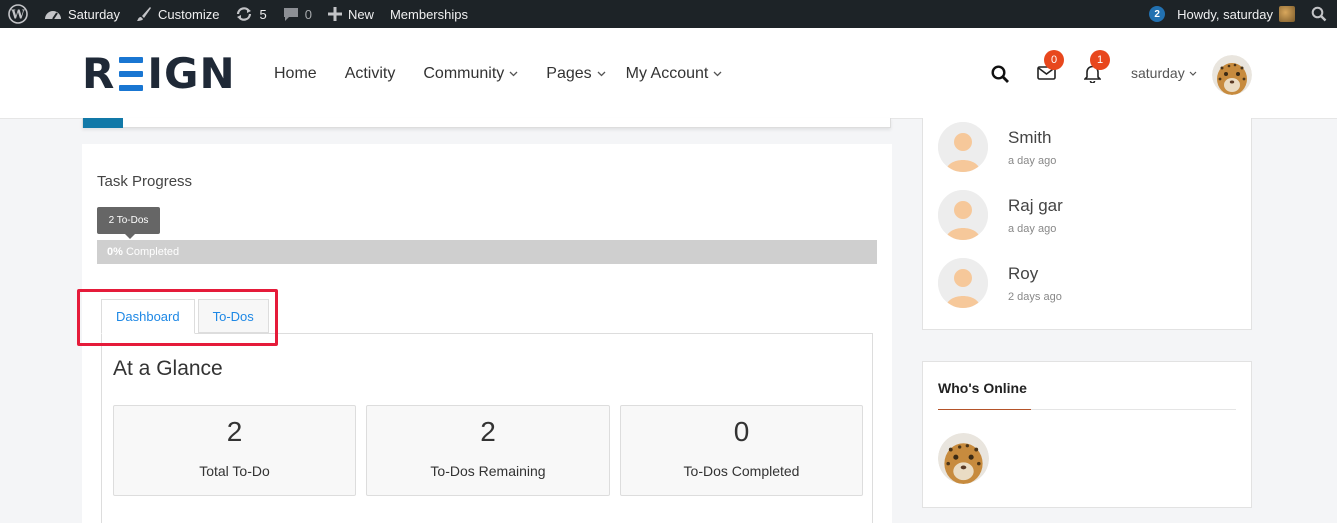  What do you see at coordinates (741, 431) in the screenshot?
I see `stat-value: 0` at bounding box center [741, 431].